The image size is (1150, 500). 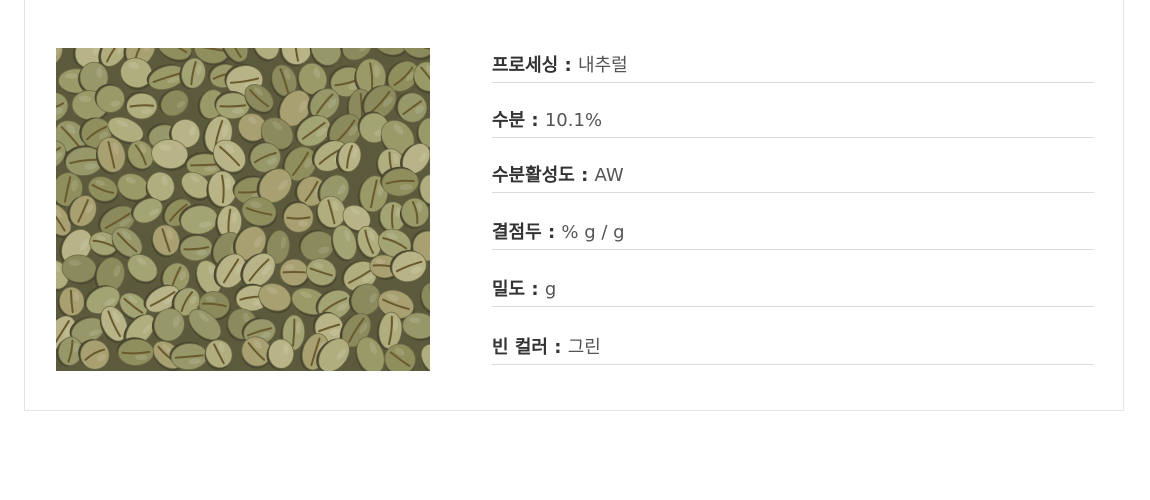 I want to click on spec-value: 내추럴, so click(x=602, y=65).